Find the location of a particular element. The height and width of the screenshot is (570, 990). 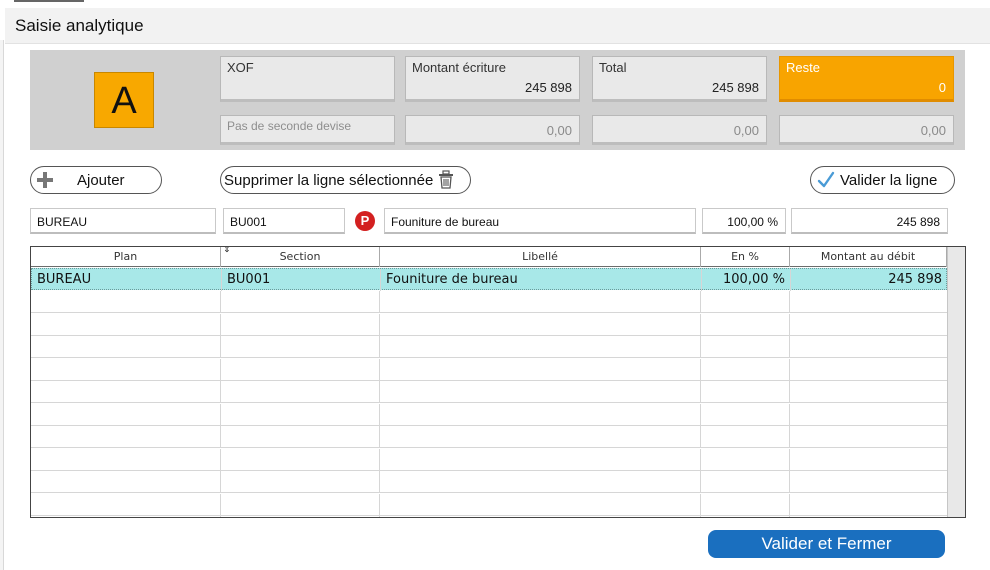

pin-p-icon: P is located at coordinates (365, 221).